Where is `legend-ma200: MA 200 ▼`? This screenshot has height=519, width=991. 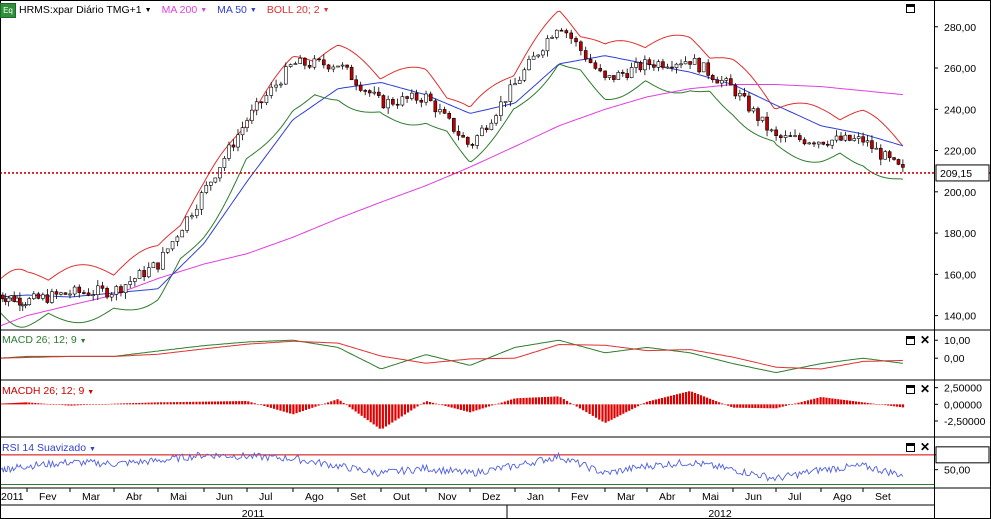
legend-ma200: MA 200 ▼ is located at coordinates (185, 10).